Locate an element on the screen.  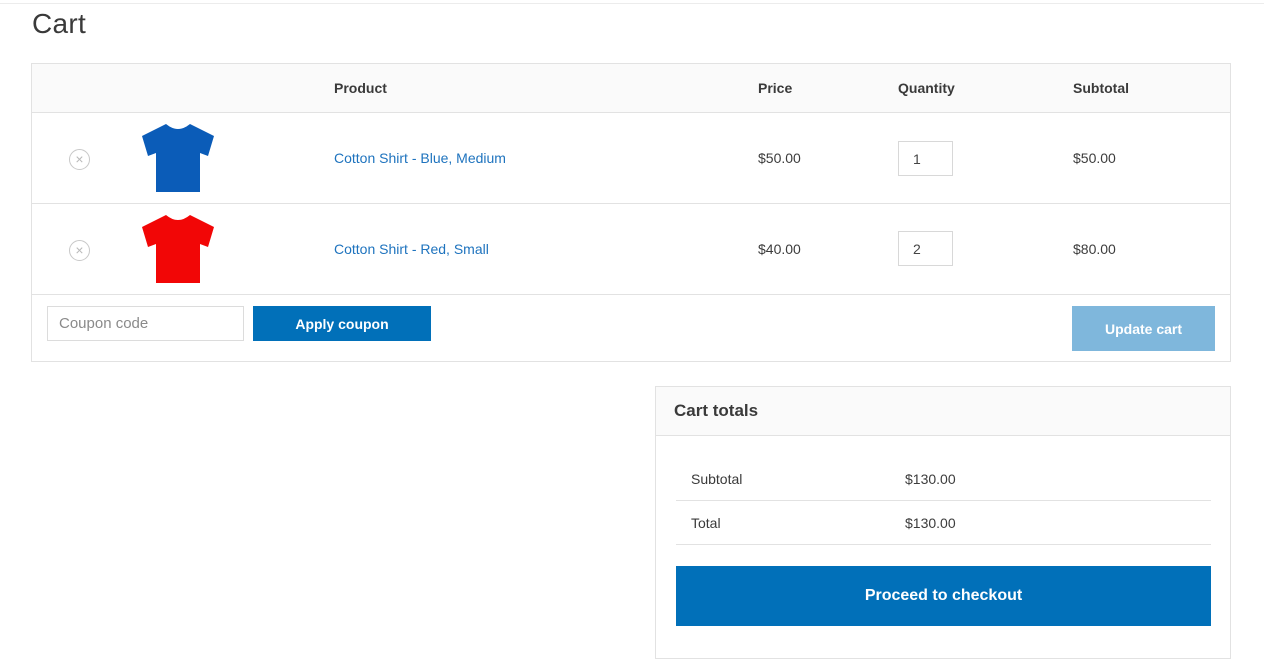
item-subtotal: $80.00 is located at coordinates (1094, 249).